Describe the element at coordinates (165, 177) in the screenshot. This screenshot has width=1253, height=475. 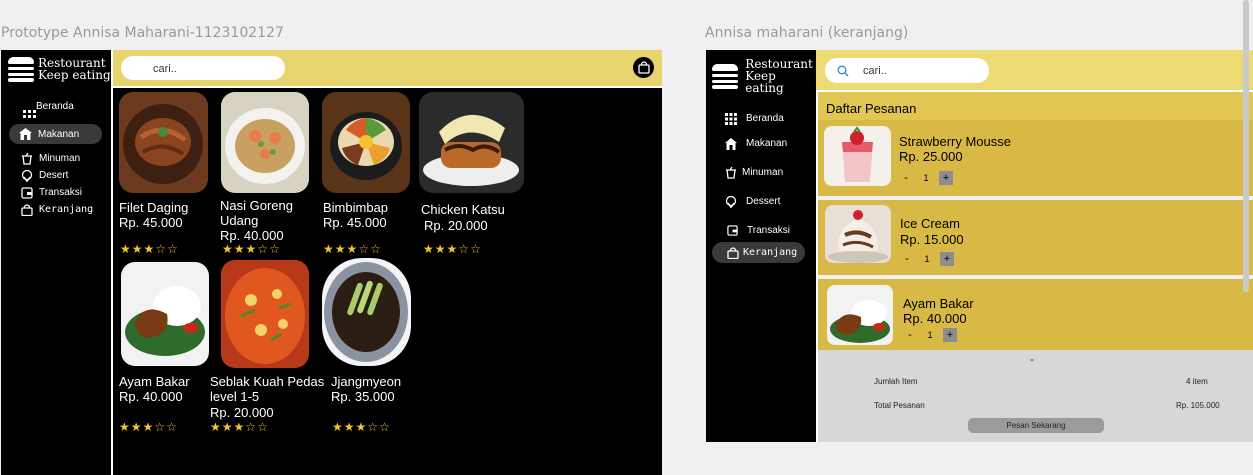
I see `menu-card: Filet Daging Rp. 45.000 ★★★☆☆` at that location.